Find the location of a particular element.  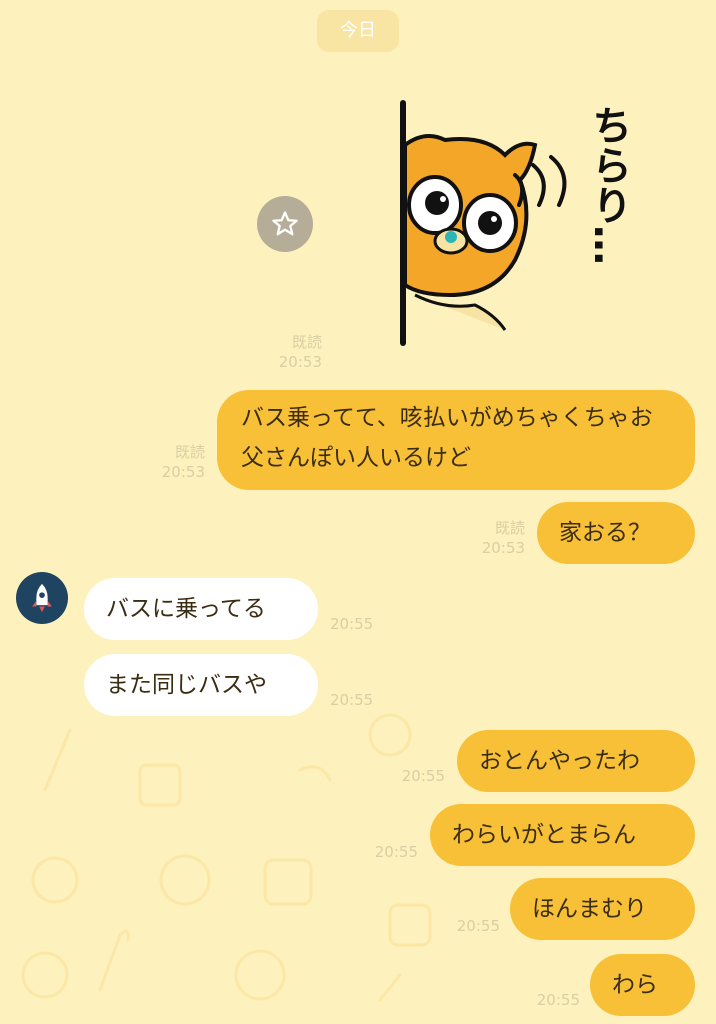

outgoing-message-bubble: わら is located at coordinates (642, 985).